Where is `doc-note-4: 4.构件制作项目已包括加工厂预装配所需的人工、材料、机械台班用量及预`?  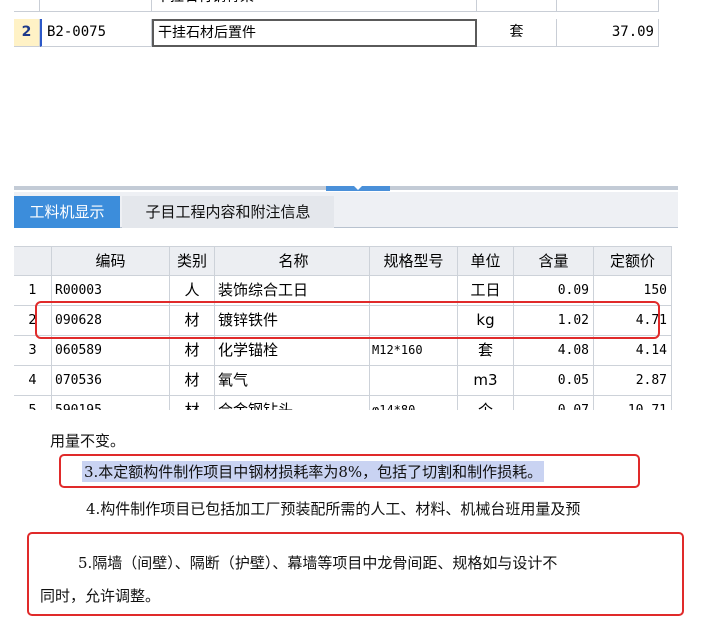 doc-note-4: 4.构件制作项目已包括加工厂预装配所需的人工、材料、机械台班用量及预 is located at coordinates (333, 509).